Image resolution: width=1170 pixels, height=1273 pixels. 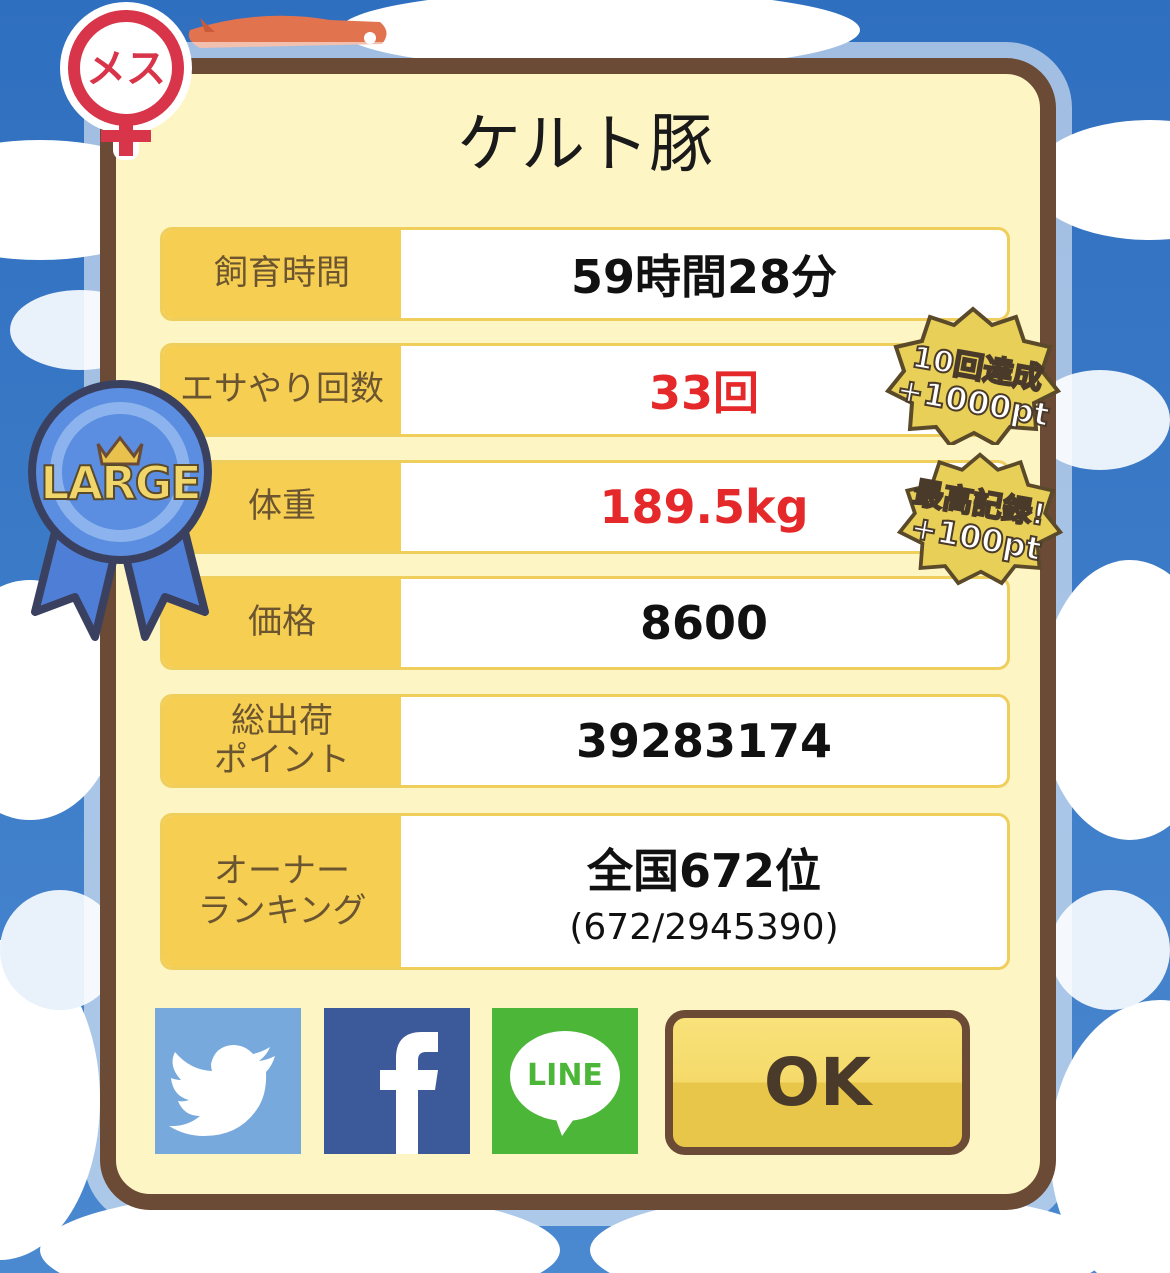 What do you see at coordinates (980, 517) in the screenshot?
I see `bonus-seal-weight: 最高記録! +100pt` at bounding box center [980, 517].